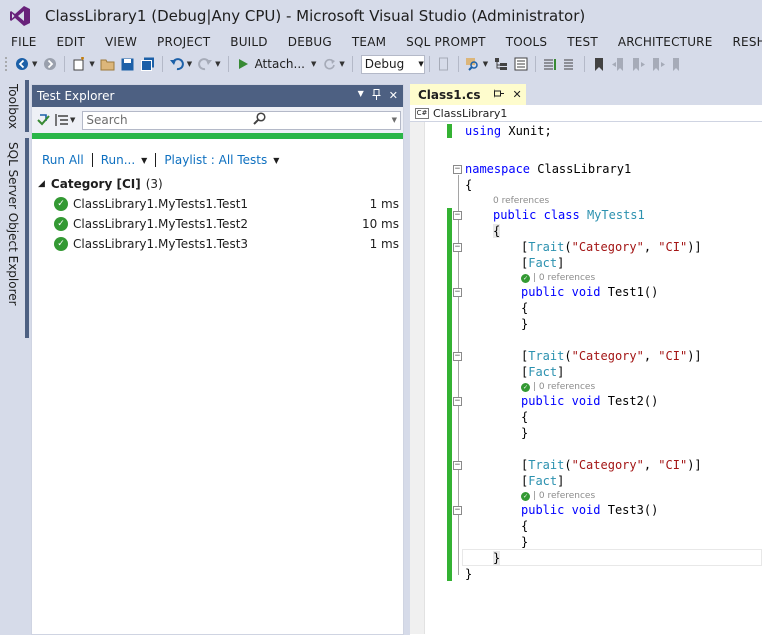 Image resolution: width=762 pixels, height=635 pixels. Describe the element at coordinates (276, 160) in the screenshot. I see `playlist-dropdown-icon: ▼` at that location.